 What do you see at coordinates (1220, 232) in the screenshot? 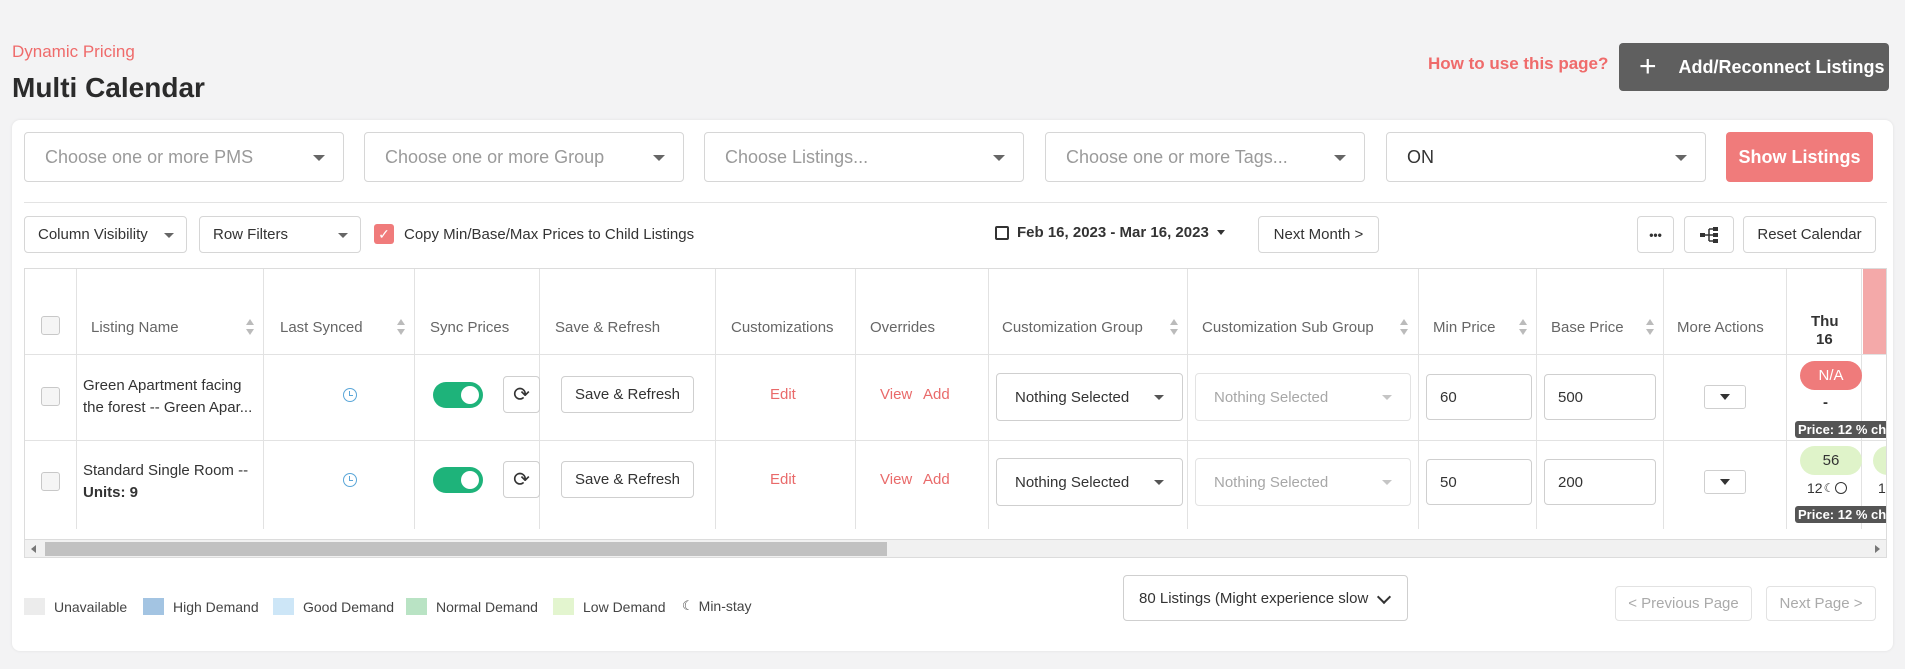
I see `caret-down-icon` at bounding box center [1220, 232].